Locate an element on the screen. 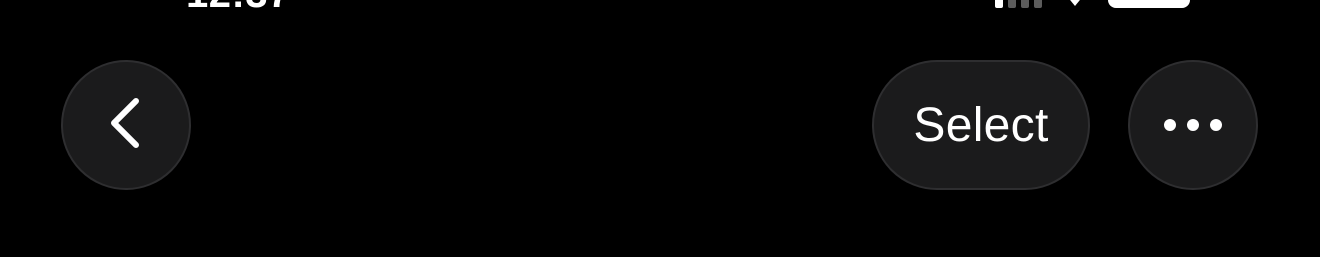 The width and height of the screenshot is (1320, 257). cellular-signal-icon is located at coordinates (1018, 4).